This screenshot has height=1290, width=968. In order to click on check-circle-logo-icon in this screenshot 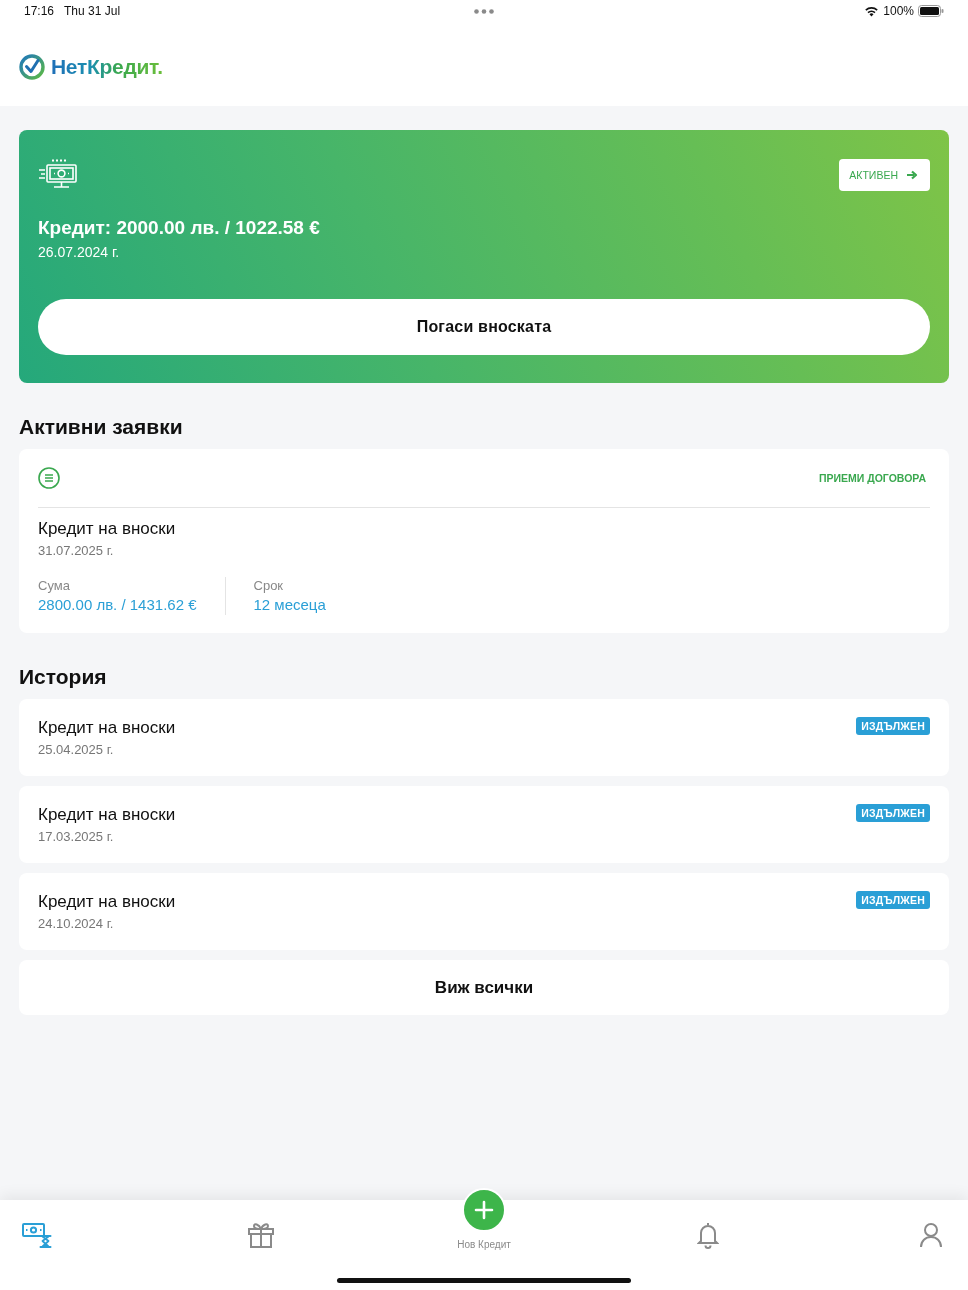, I will do `click(32, 67)`.